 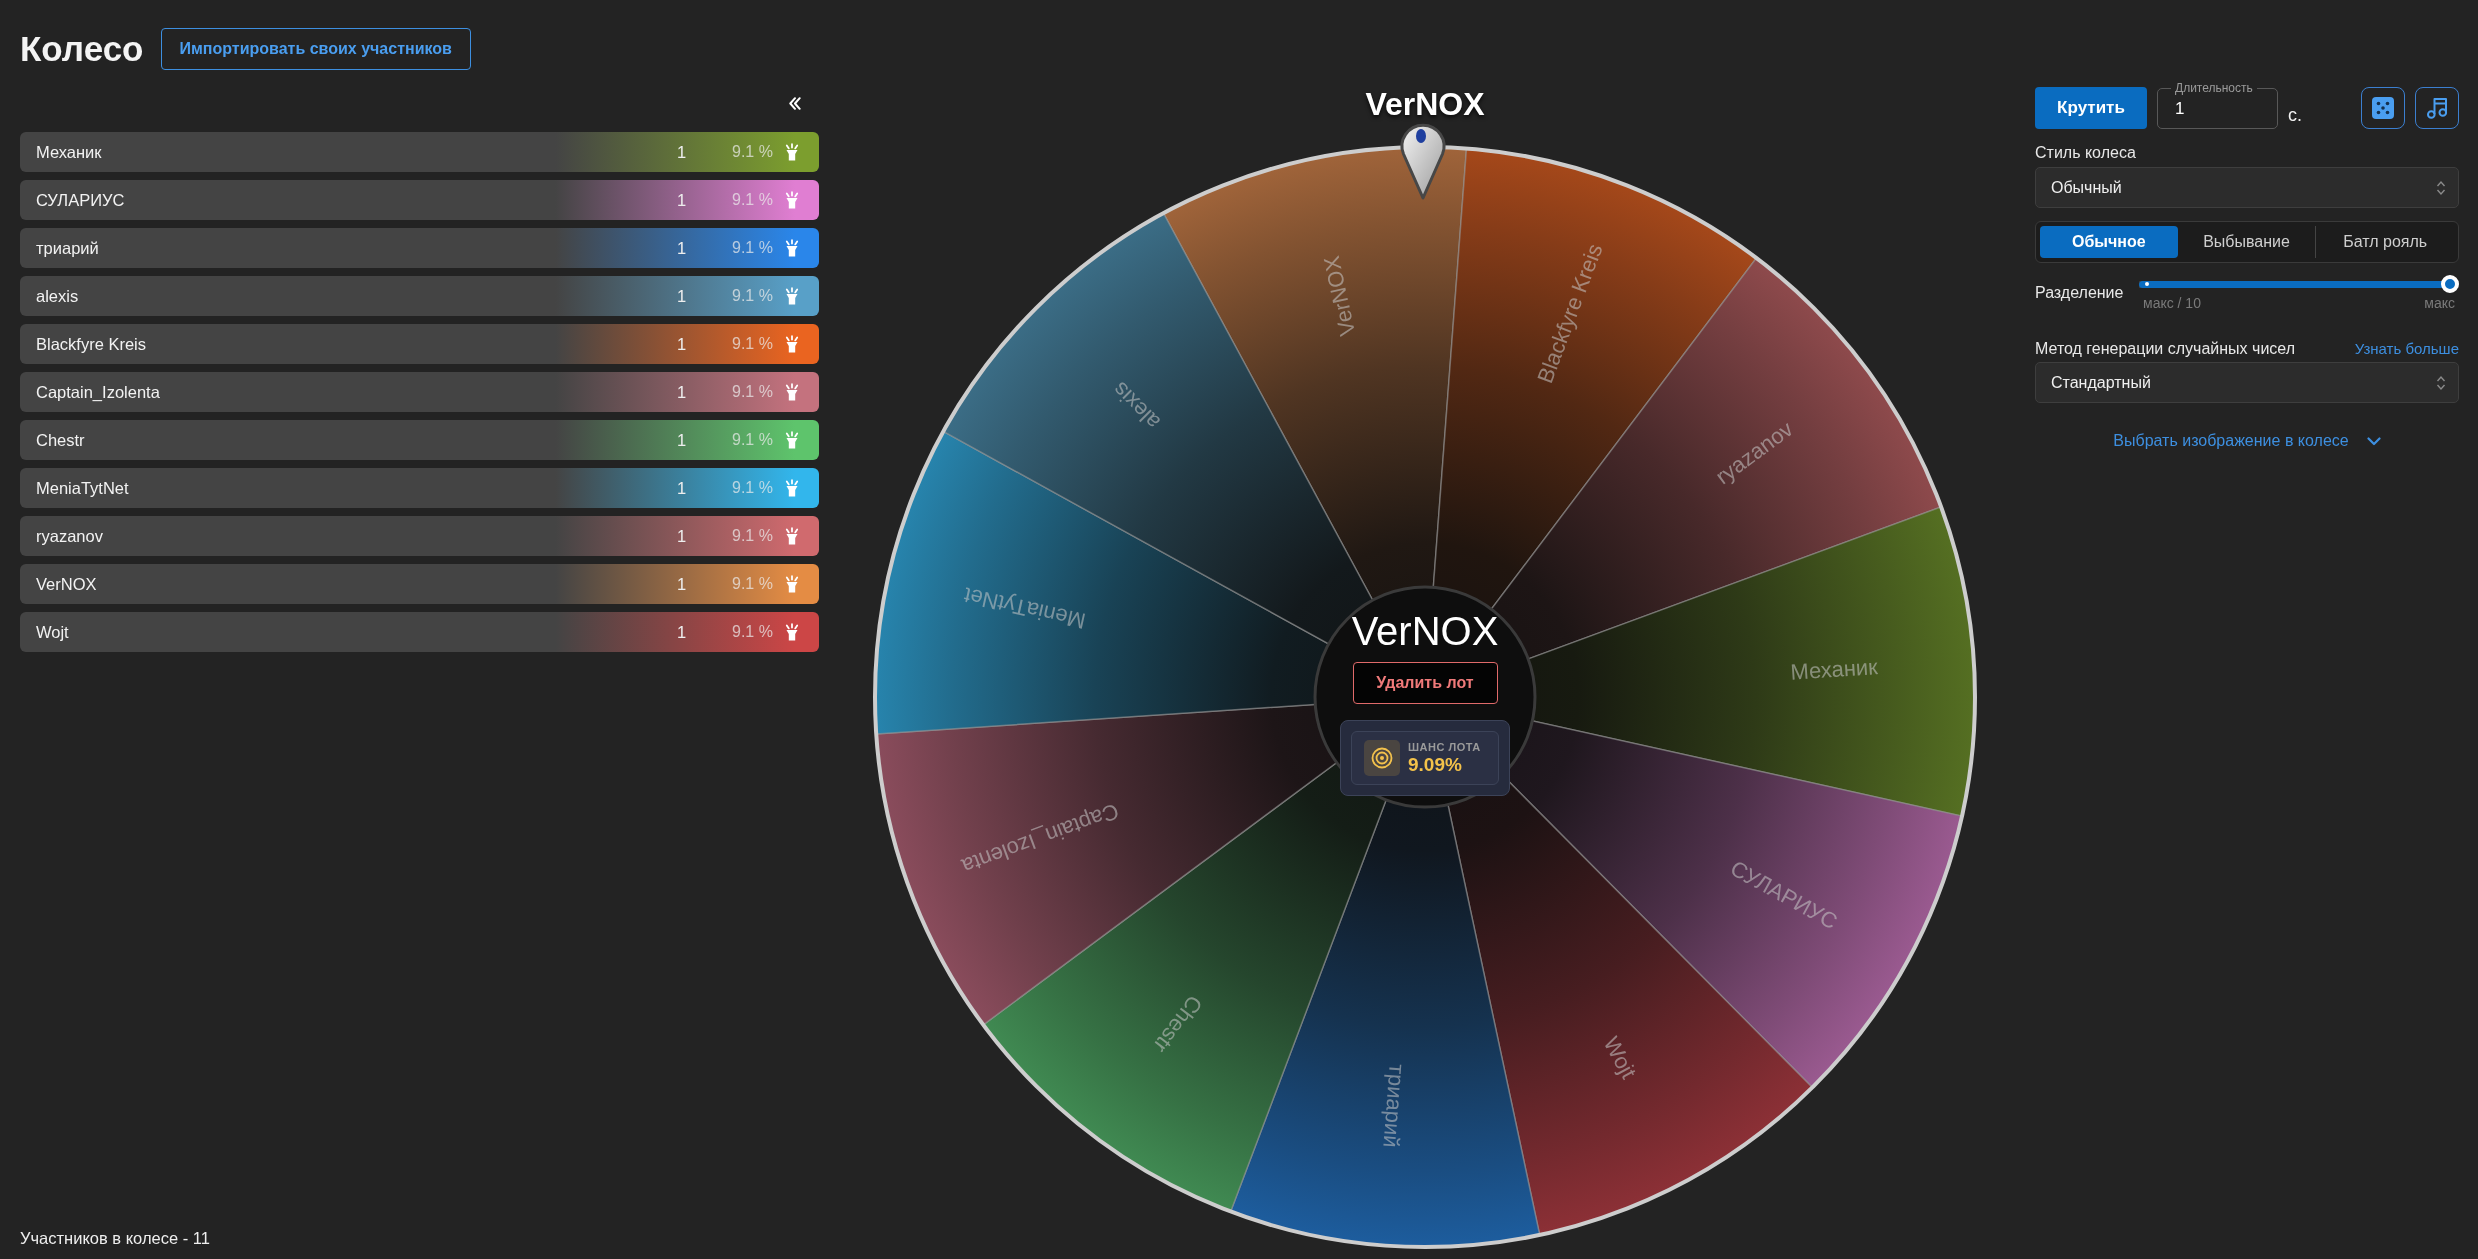 I want to click on participant-name: триарий, so click(x=68, y=248).